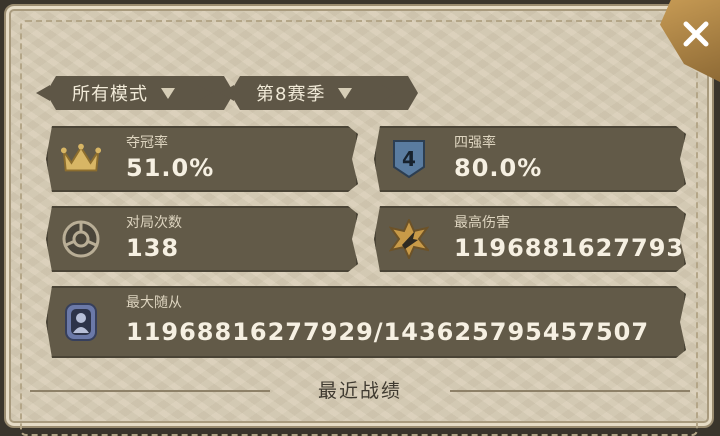  What do you see at coordinates (409, 239) in the screenshot?
I see `damage-icon` at bounding box center [409, 239].